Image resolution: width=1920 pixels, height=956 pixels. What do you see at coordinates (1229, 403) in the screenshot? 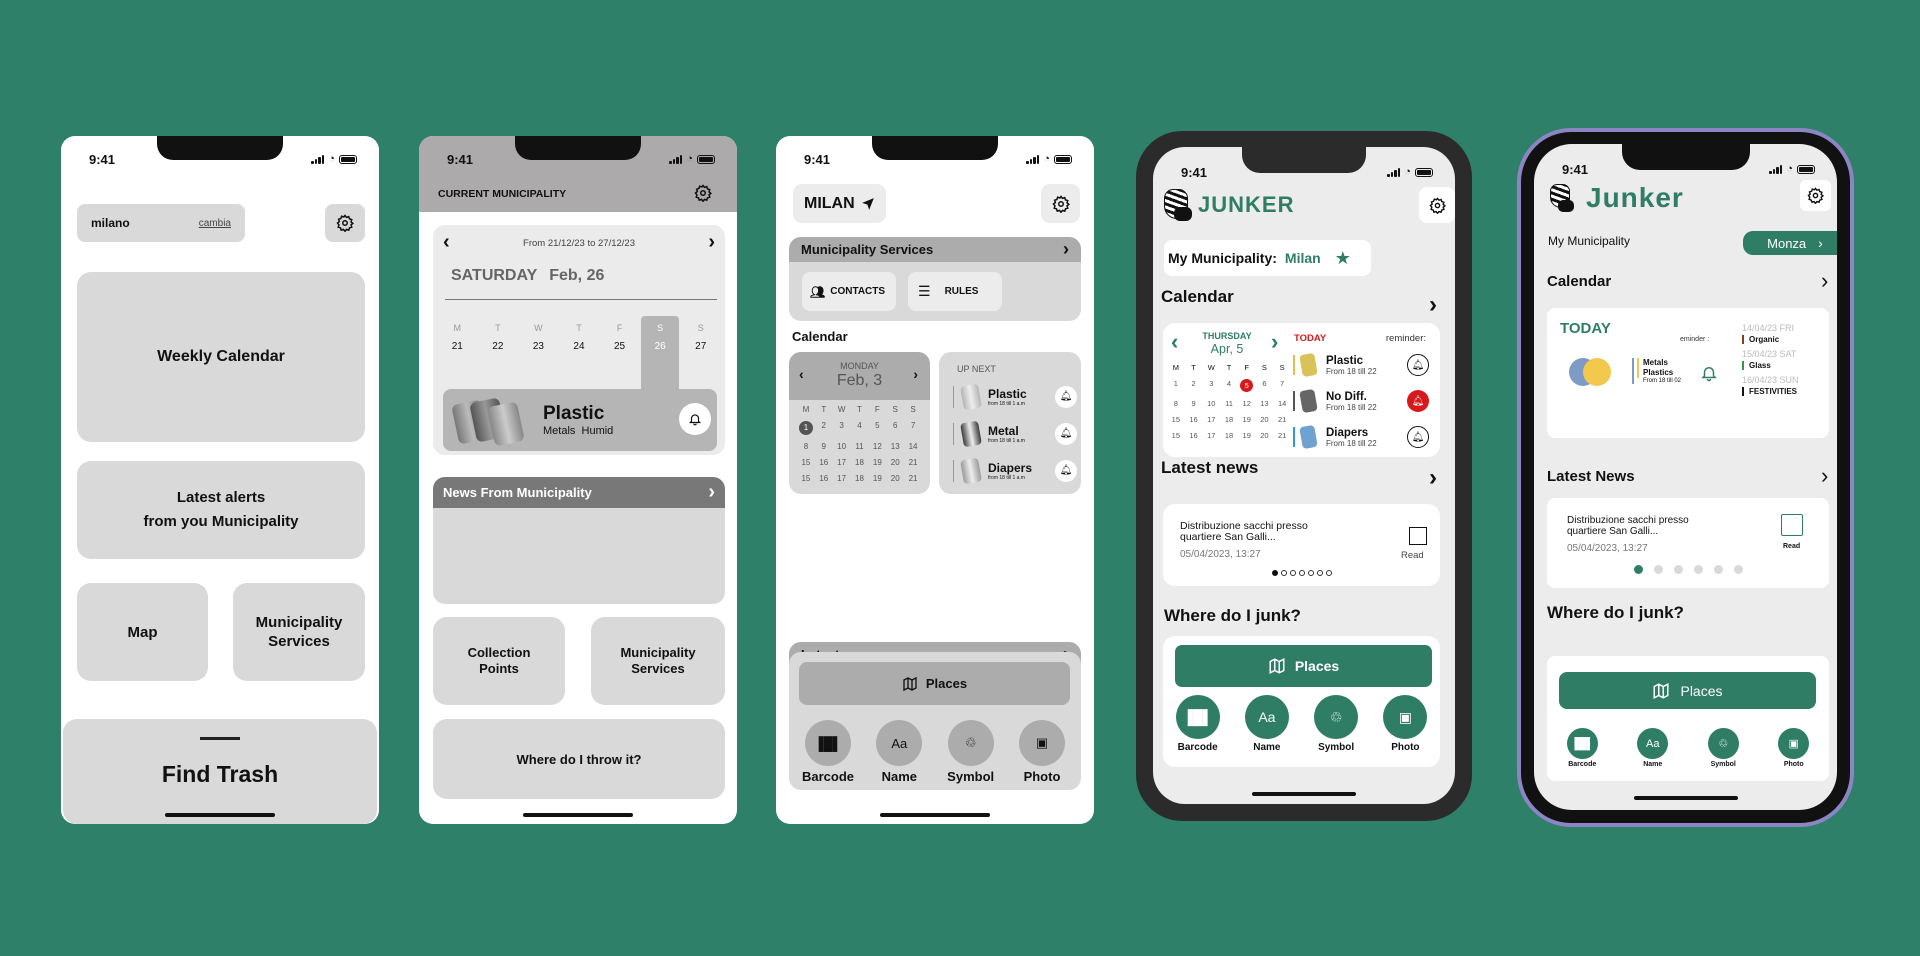
I see `calendar-day: 11` at bounding box center [1229, 403].